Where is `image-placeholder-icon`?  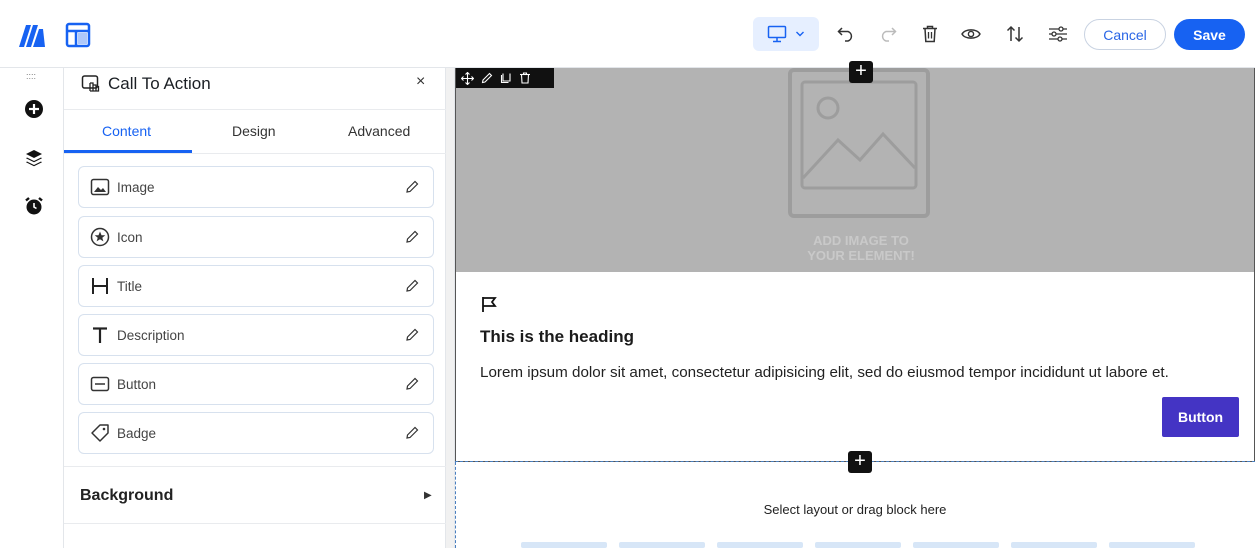
image-placeholder-icon is located at coordinates (859, 143).